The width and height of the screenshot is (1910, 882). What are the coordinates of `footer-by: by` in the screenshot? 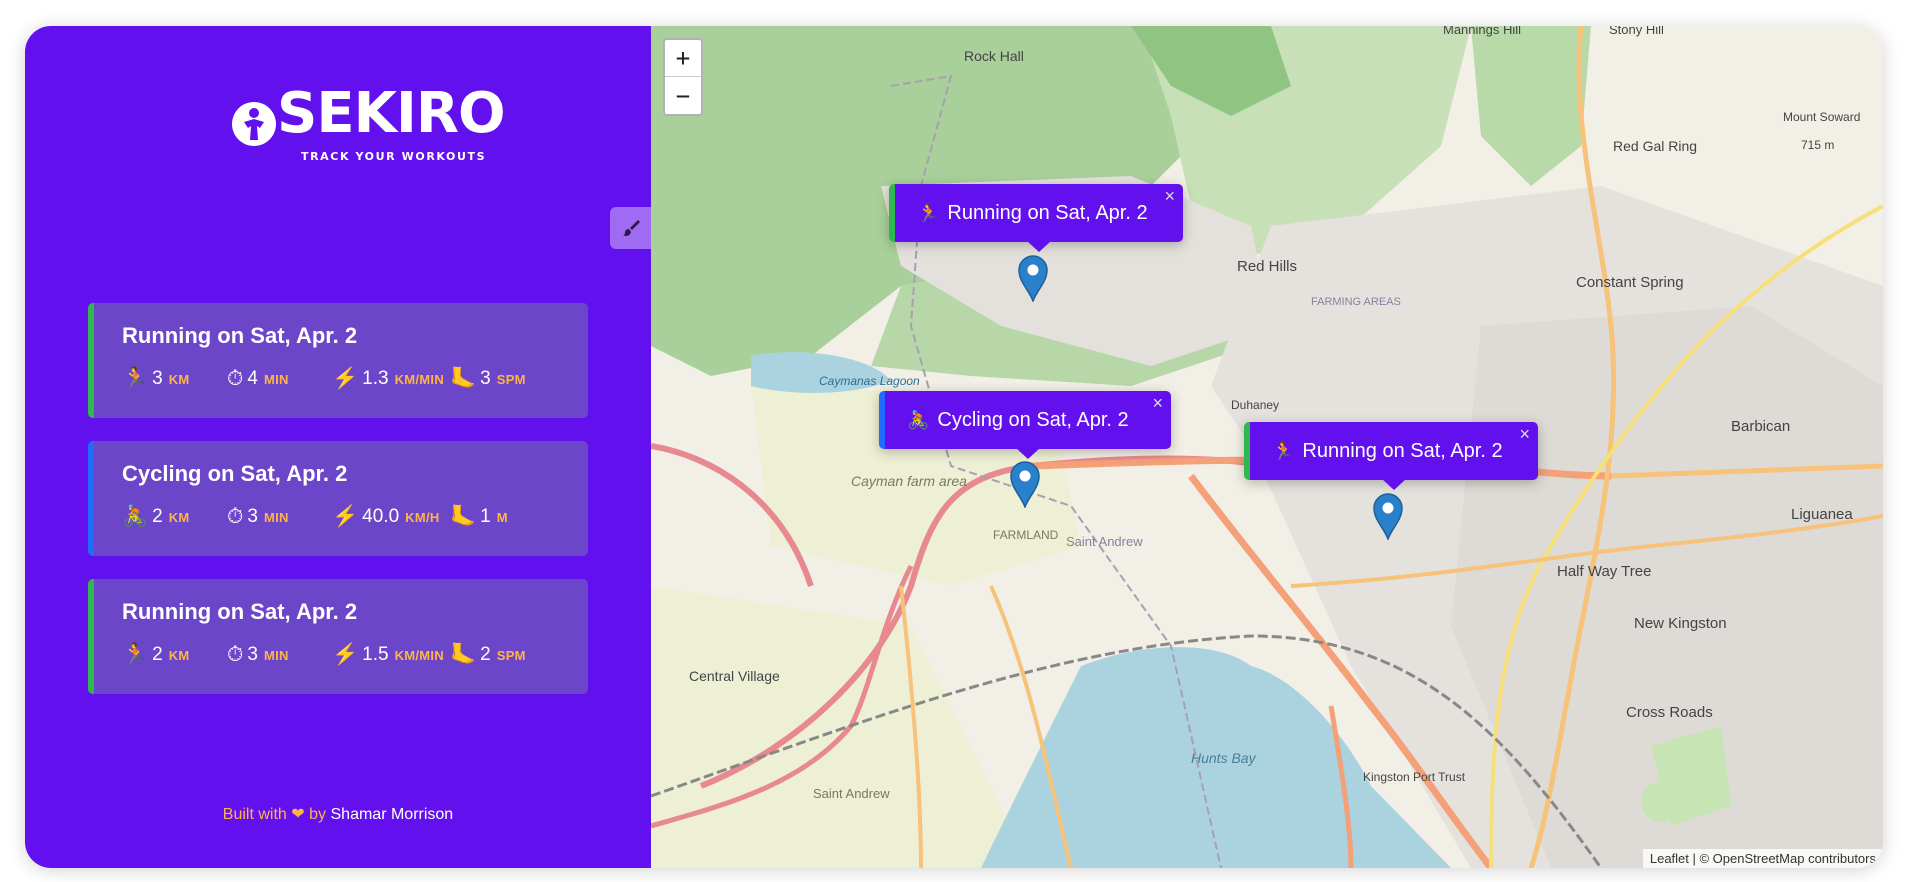 It's located at (318, 814).